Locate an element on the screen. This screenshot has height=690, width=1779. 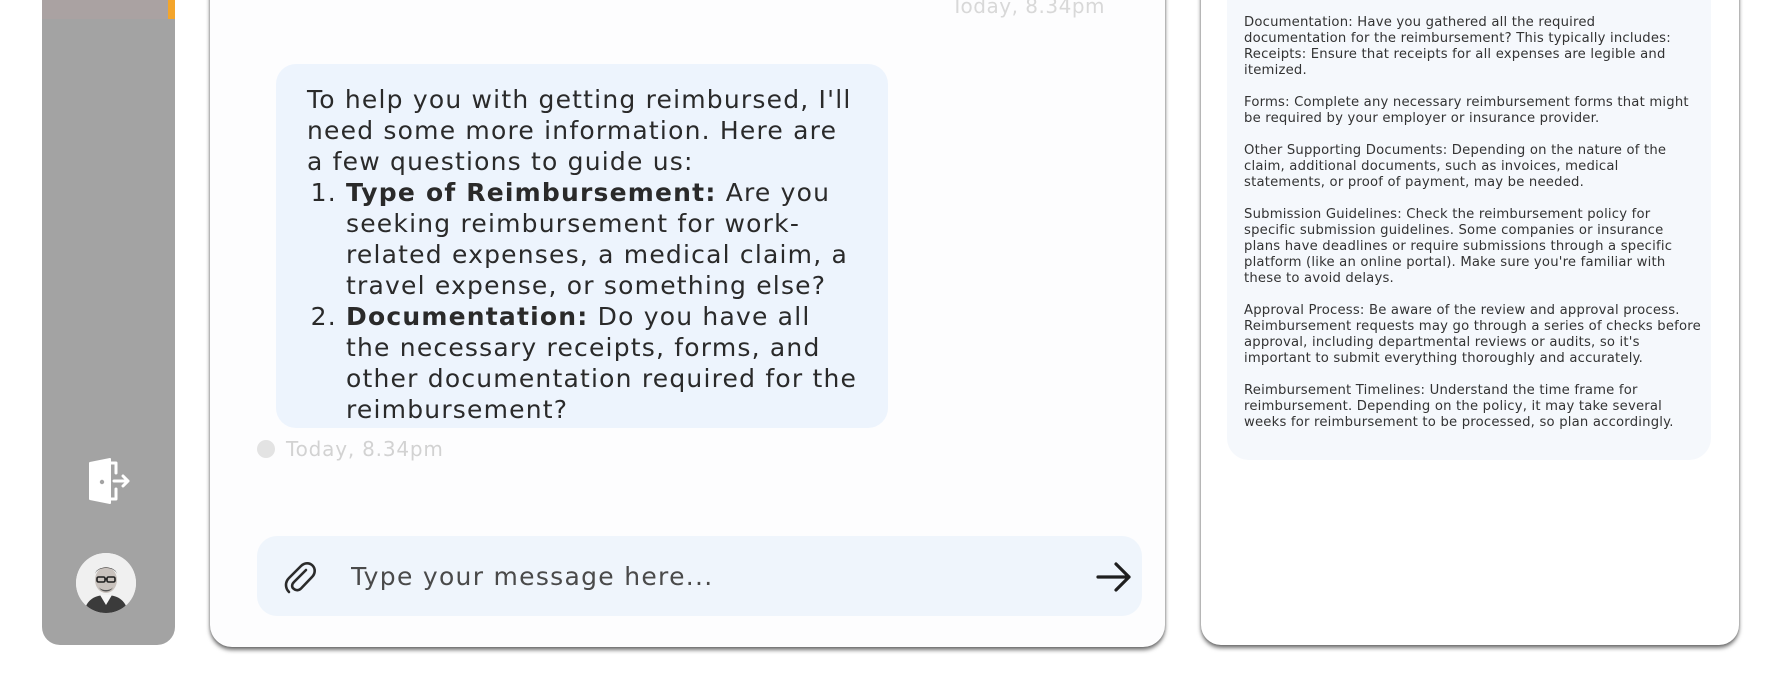
question-title: Documentation: is located at coordinates (467, 316).